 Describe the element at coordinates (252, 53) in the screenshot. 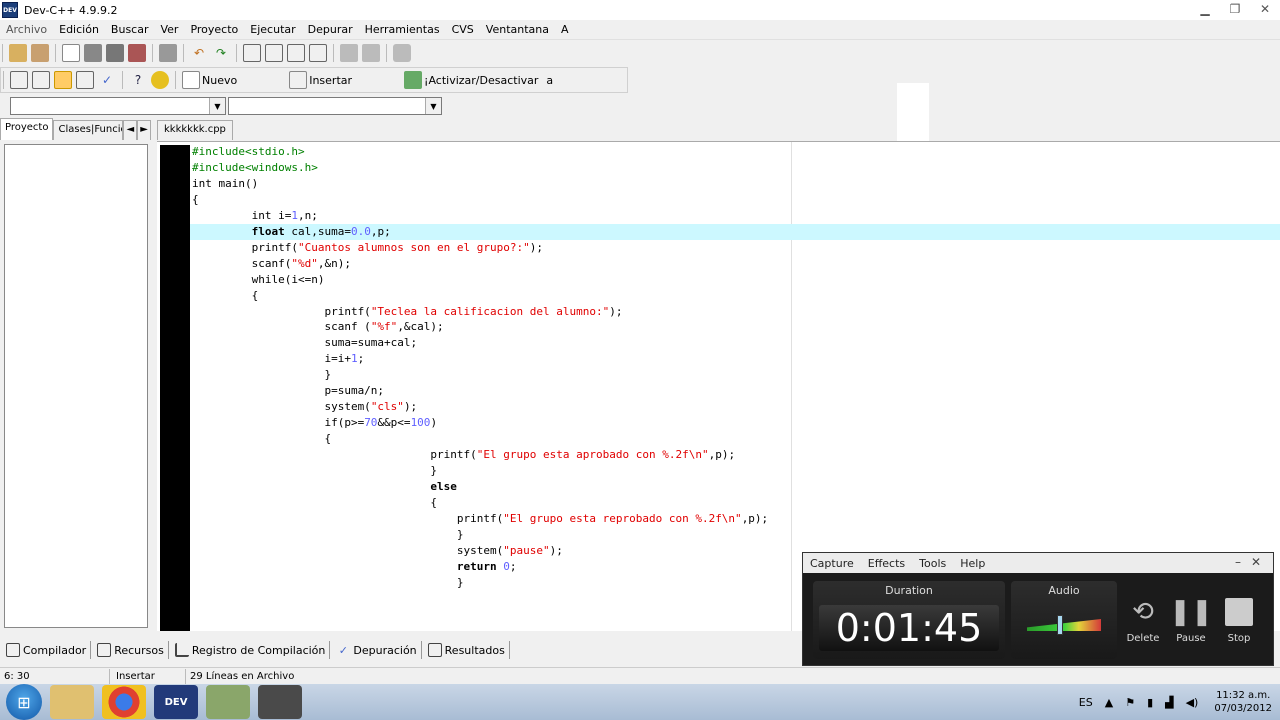

I see `find-icon` at that location.